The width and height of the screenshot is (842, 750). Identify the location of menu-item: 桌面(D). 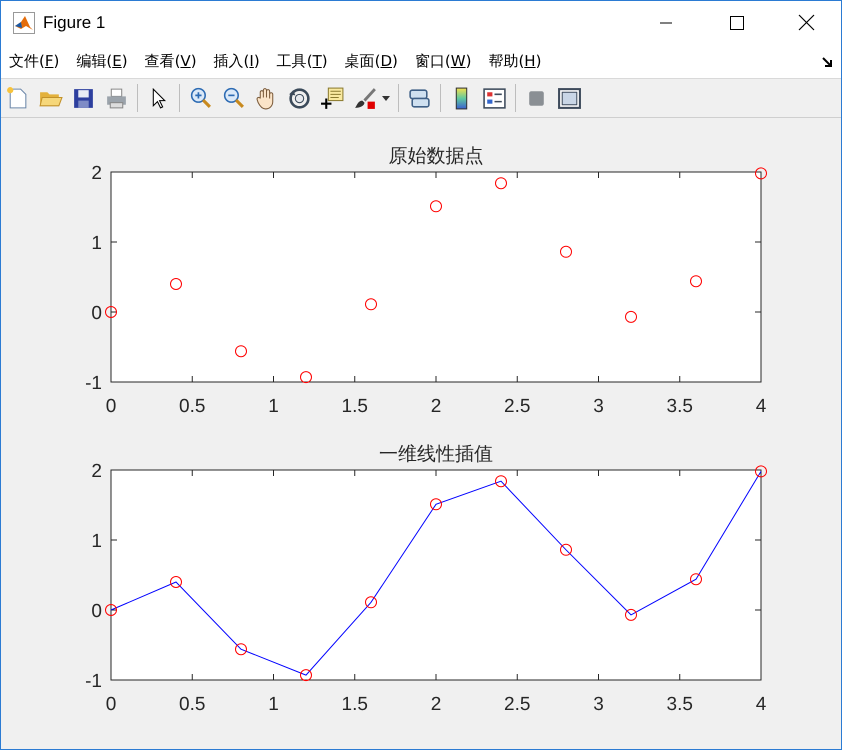
(371, 61).